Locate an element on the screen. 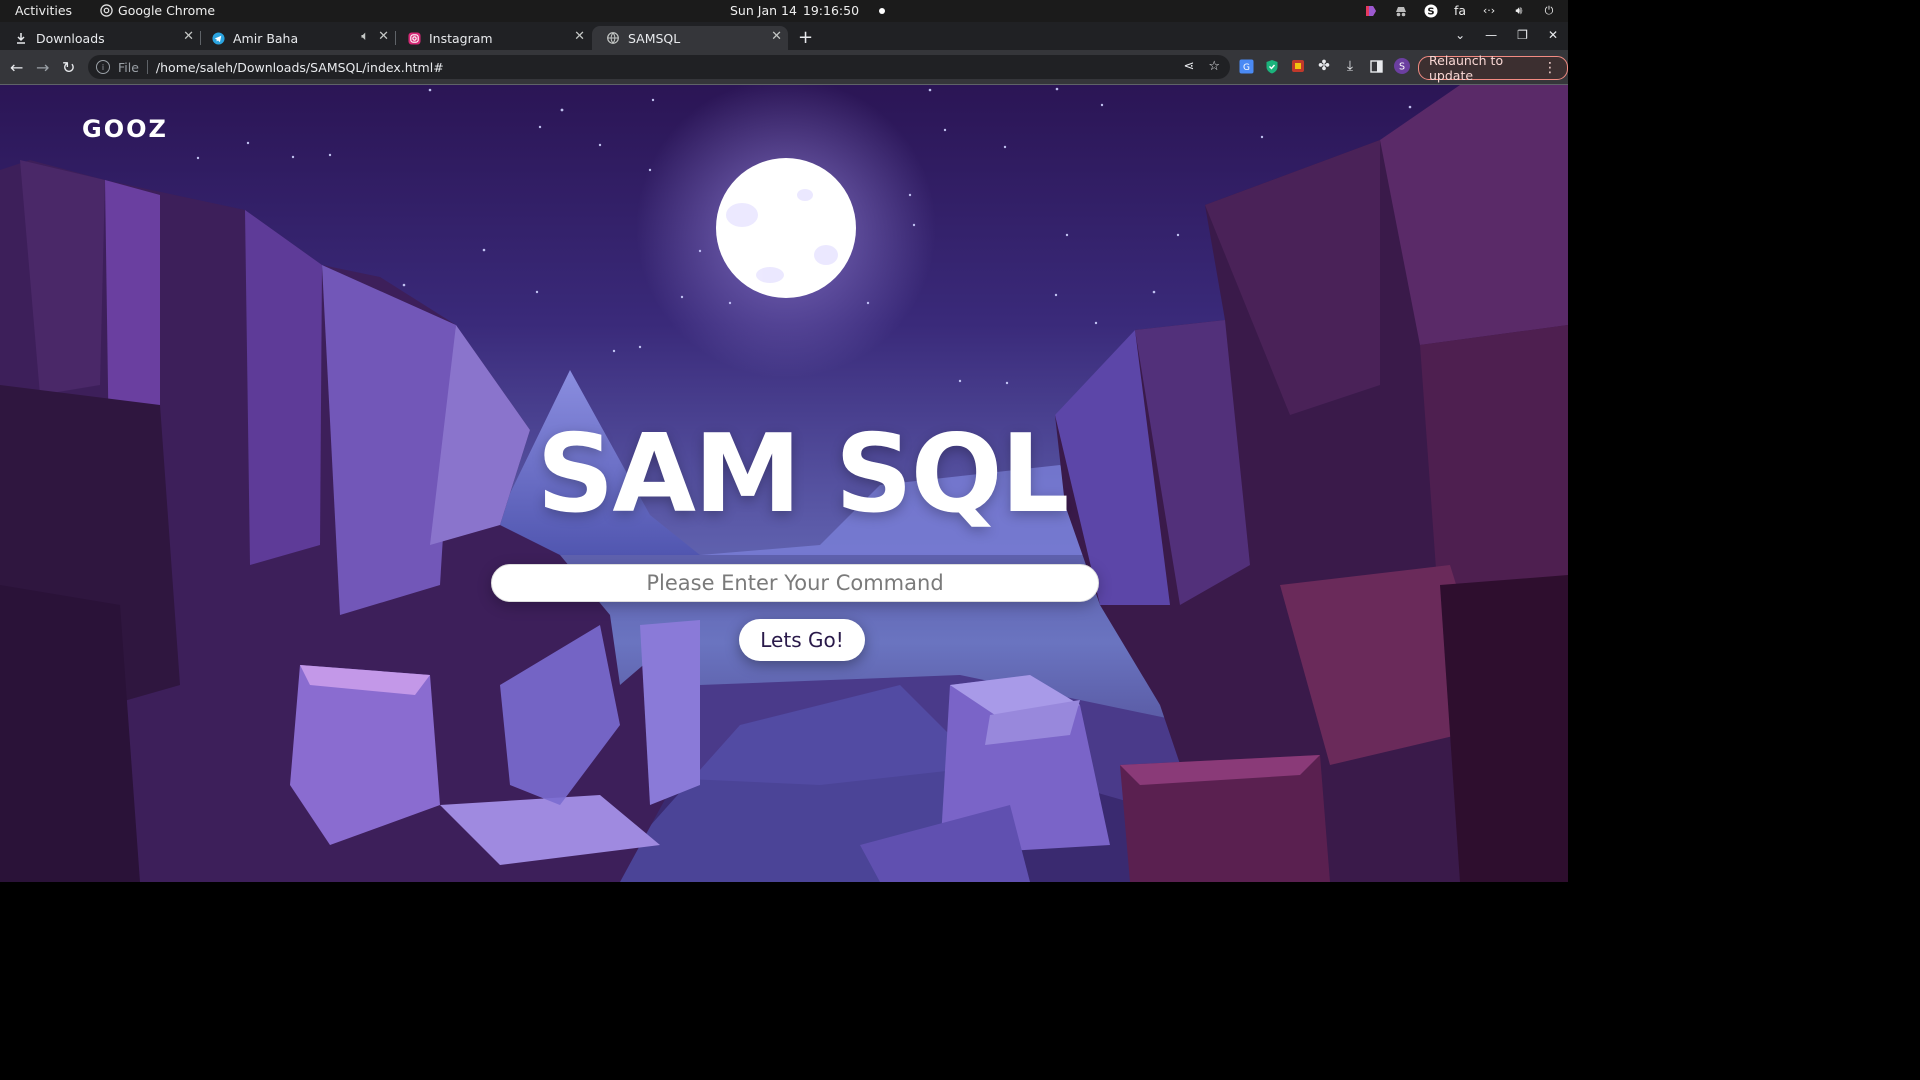 The image size is (1920, 1080). clock-date: Sun Jan 14 is located at coordinates (763, 10).